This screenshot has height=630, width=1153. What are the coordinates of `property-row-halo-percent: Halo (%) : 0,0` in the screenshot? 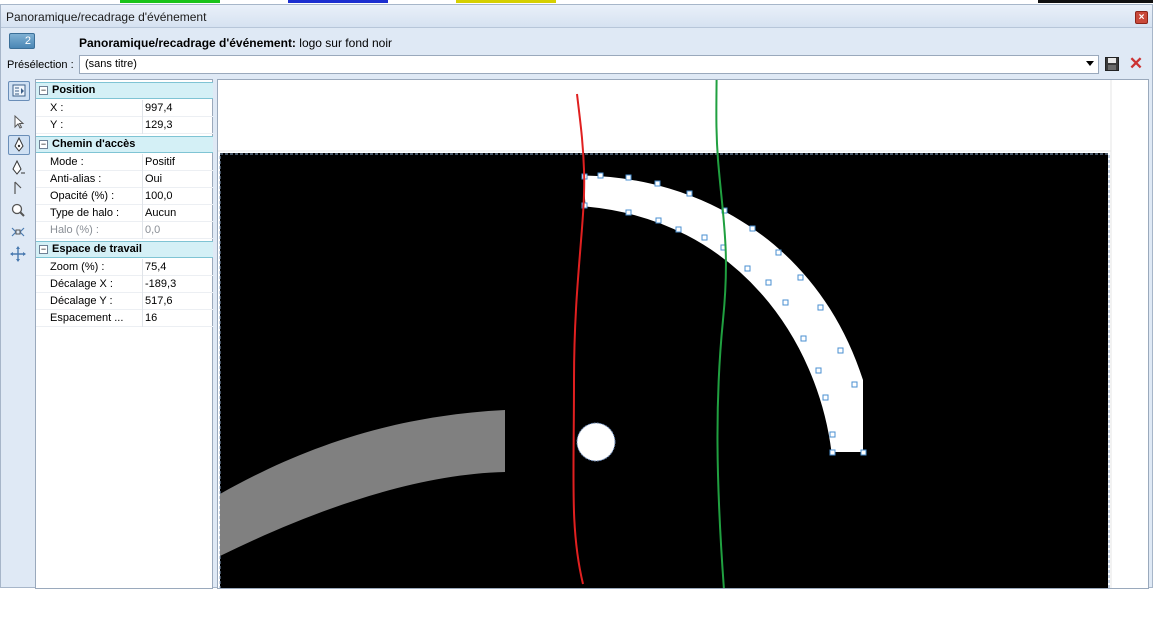 It's located at (124, 230).